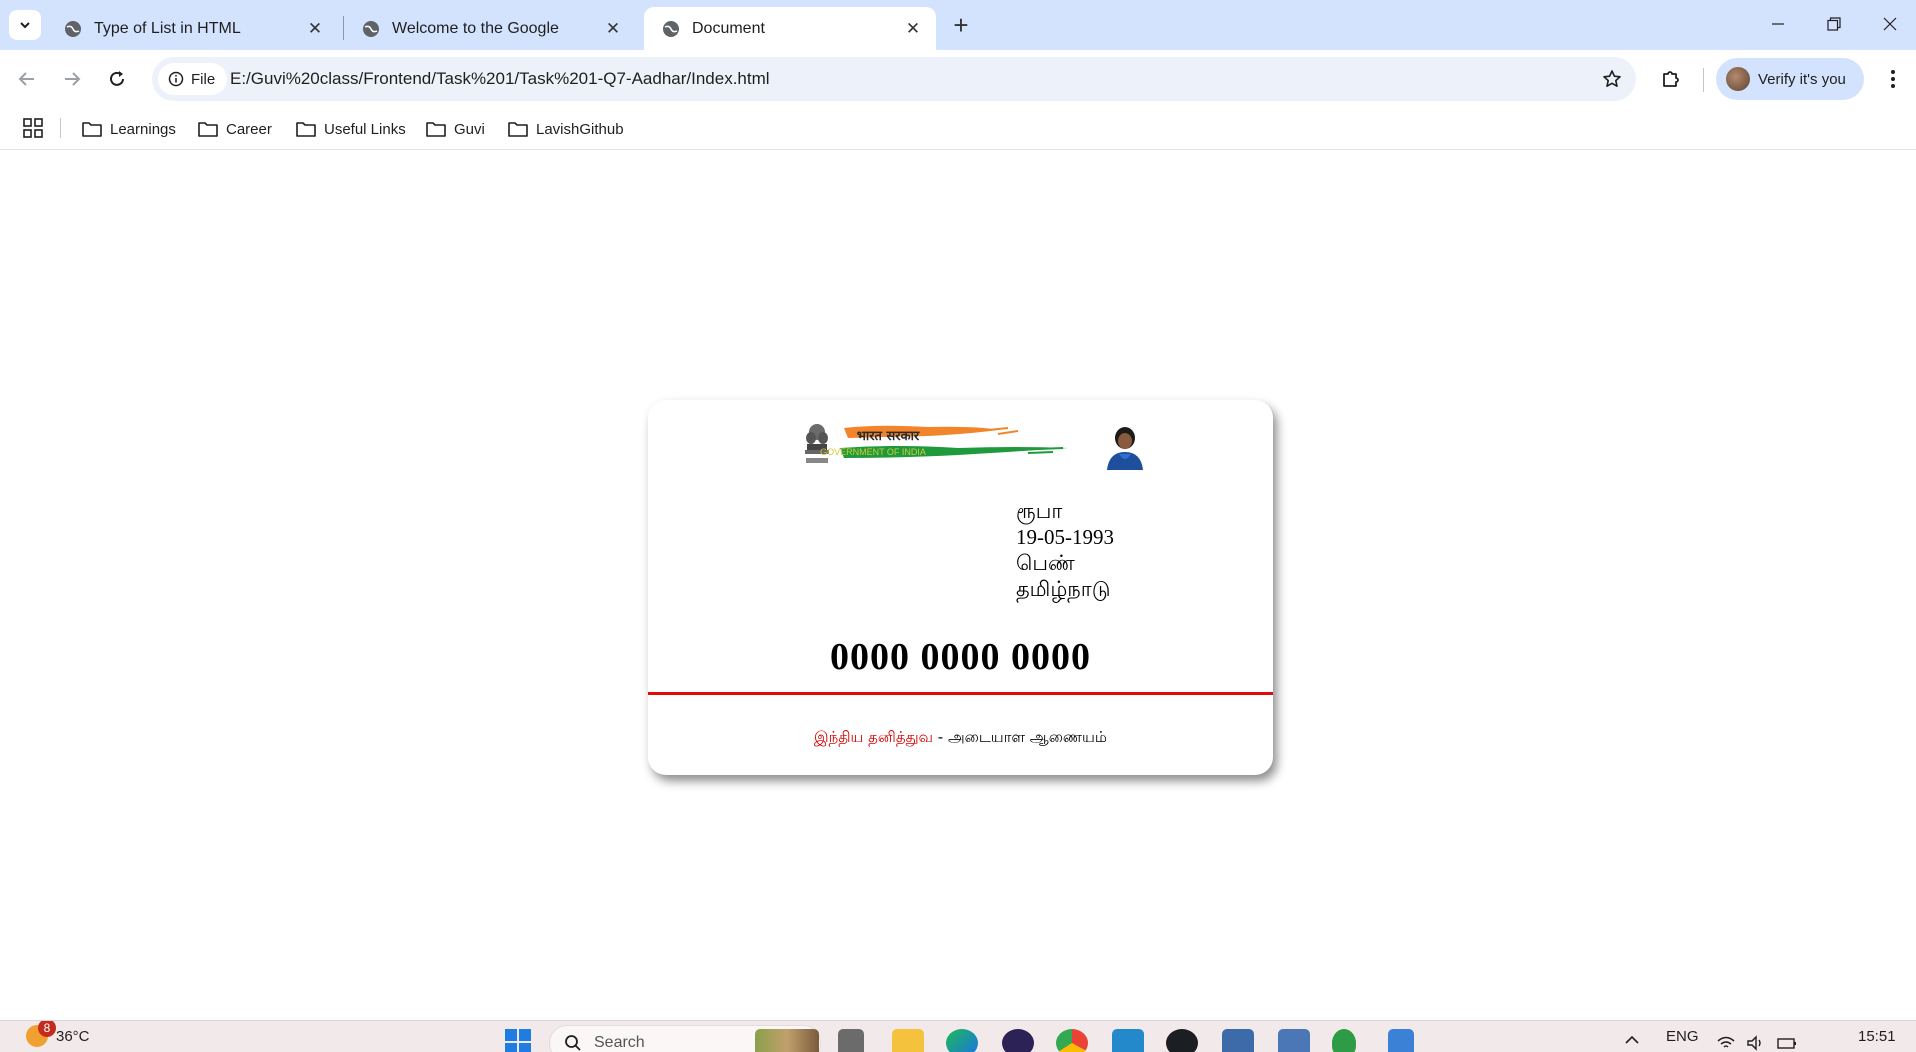 The width and height of the screenshot is (1916, 1052). What do you see at coordinates (1738, 79) in the screenshot?
I see `avatar` at bounding box center [1738, 79].